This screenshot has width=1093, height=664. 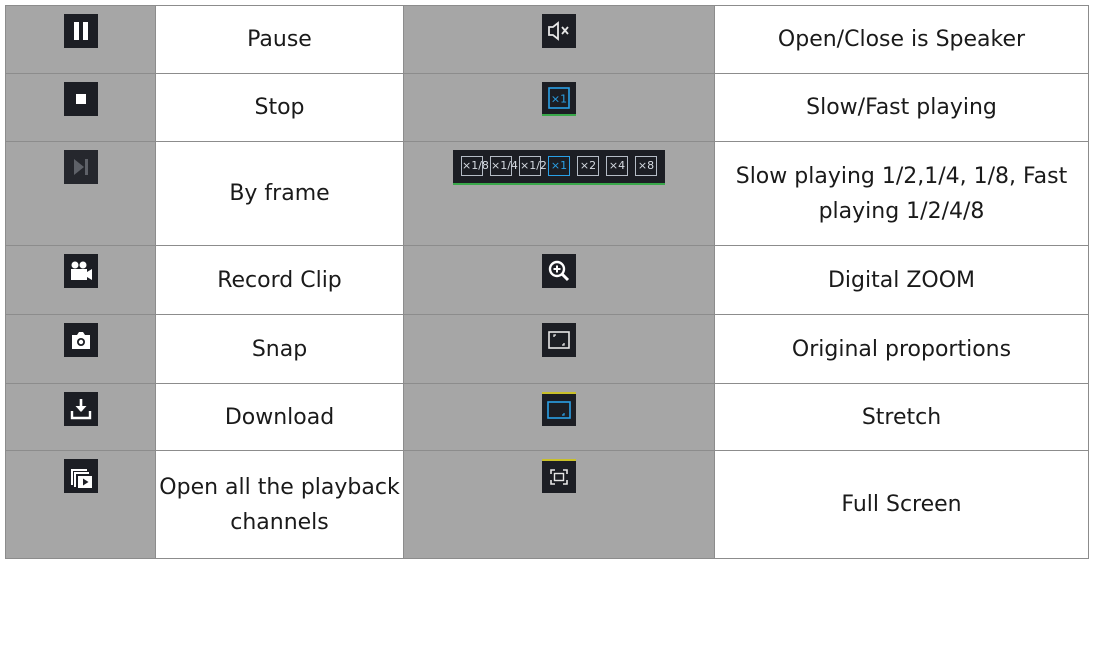 What do you see at coordinates (279, 280) in the screenshot?
I see `description: Record Clip` at bounding box center [279, 280].